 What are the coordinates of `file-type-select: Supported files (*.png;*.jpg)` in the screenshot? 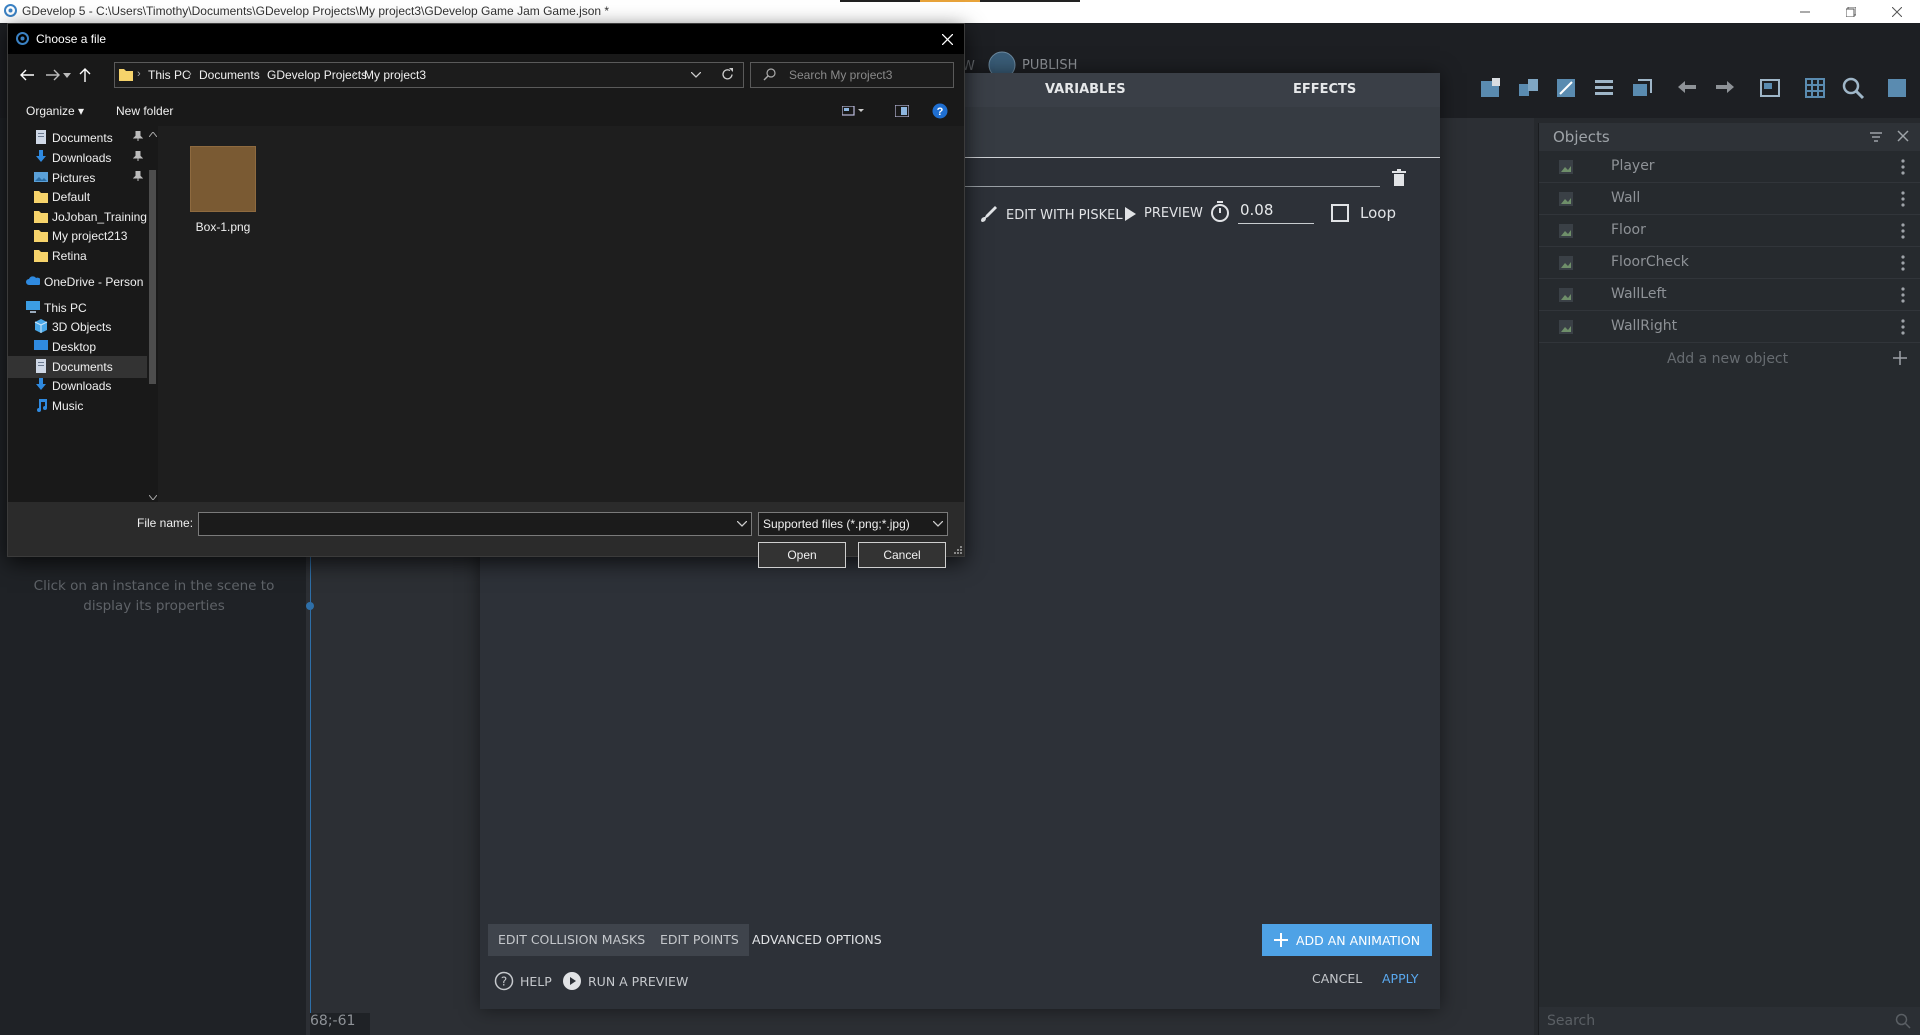 It's located at (853, 524).